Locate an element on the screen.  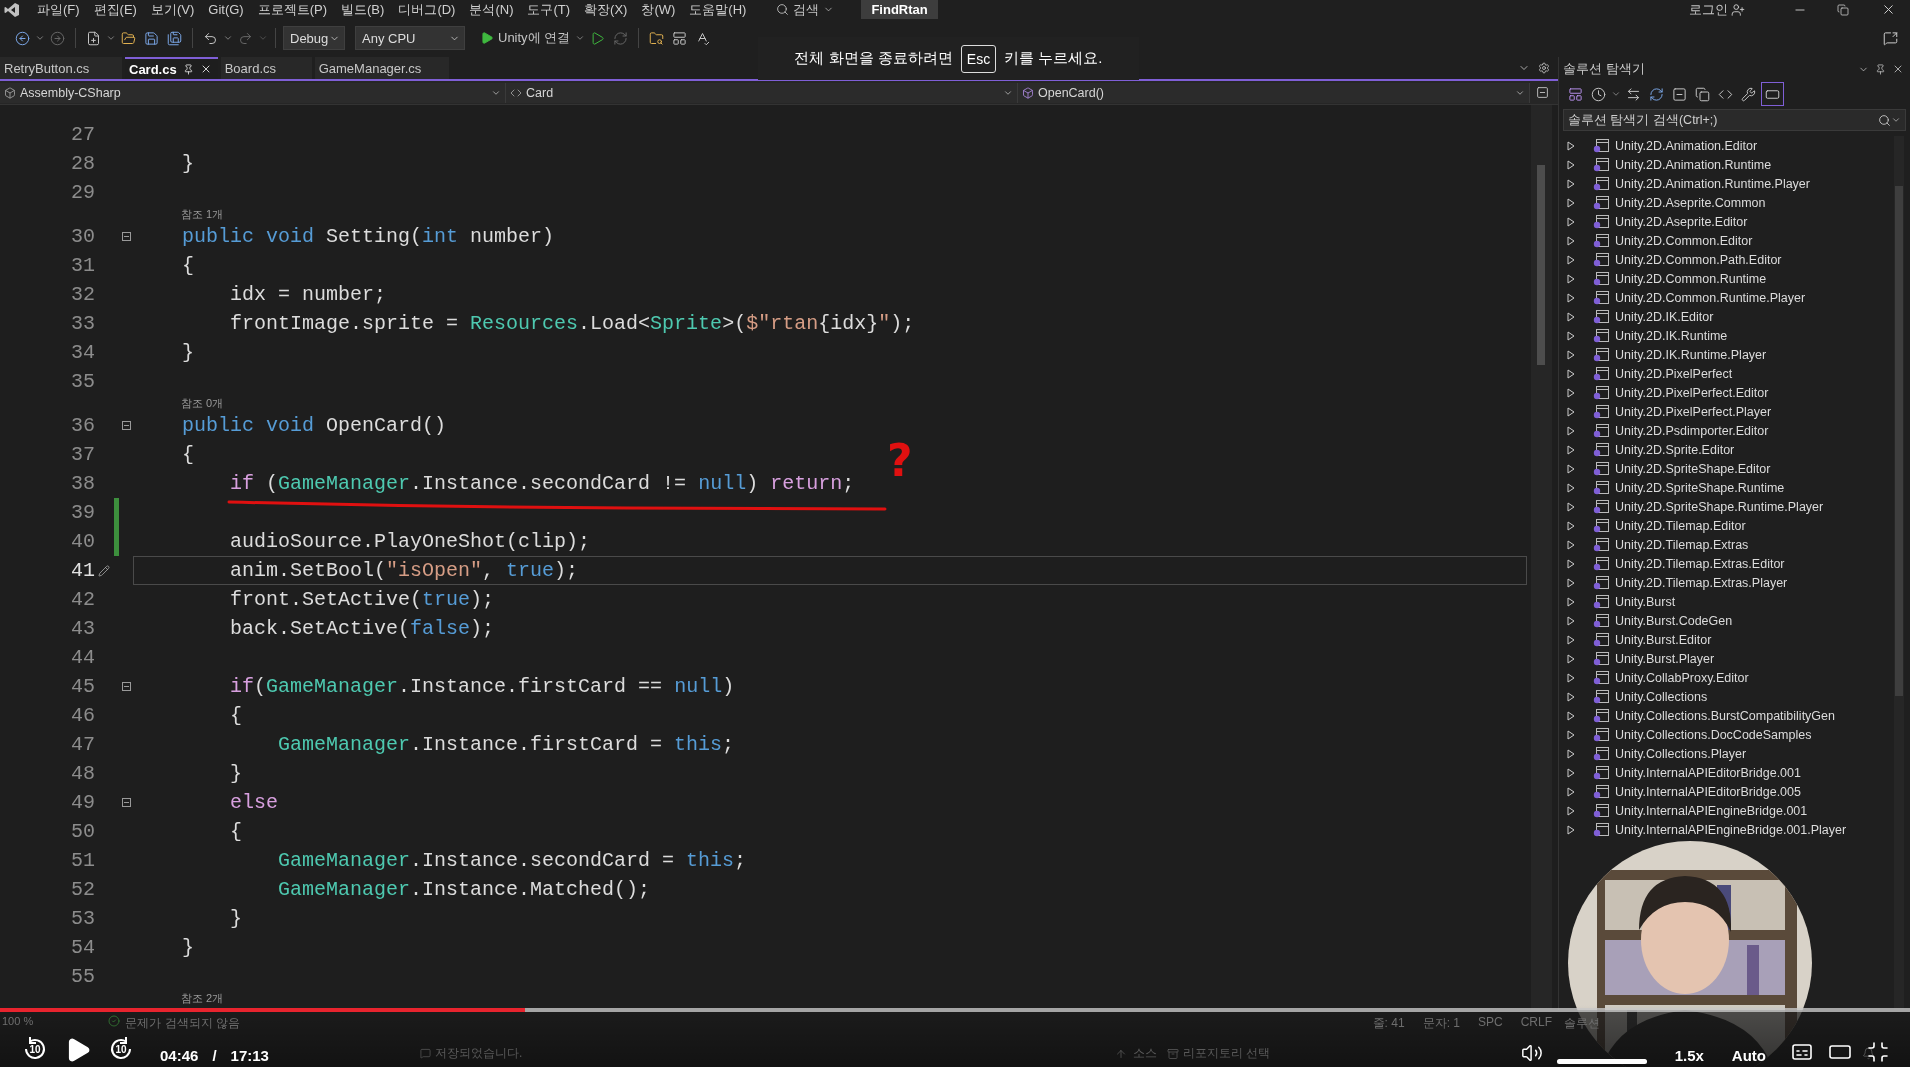
tree-item: Unity.Burst is located at coordinates (1726, 601).